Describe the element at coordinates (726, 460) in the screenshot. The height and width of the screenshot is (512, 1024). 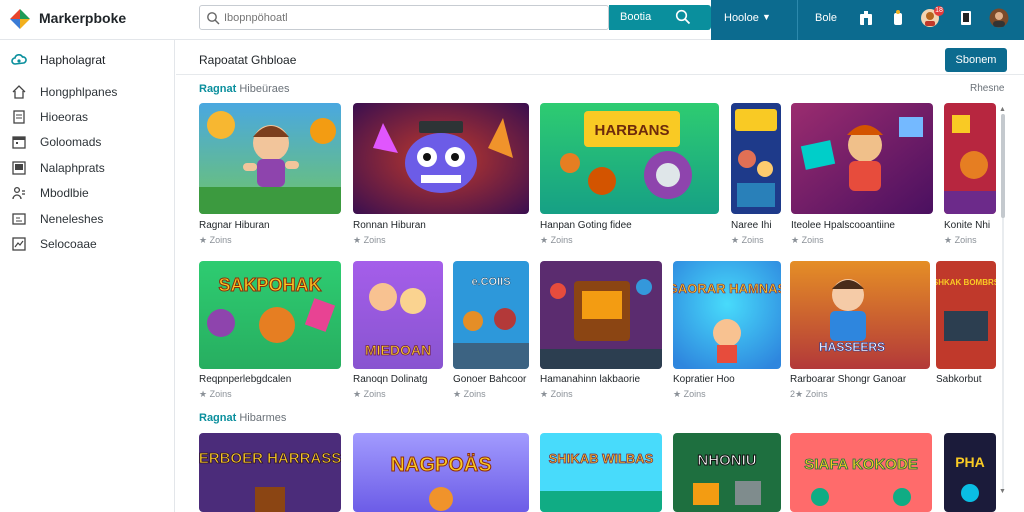
I see `game-art-title: NHONIU` at that location.